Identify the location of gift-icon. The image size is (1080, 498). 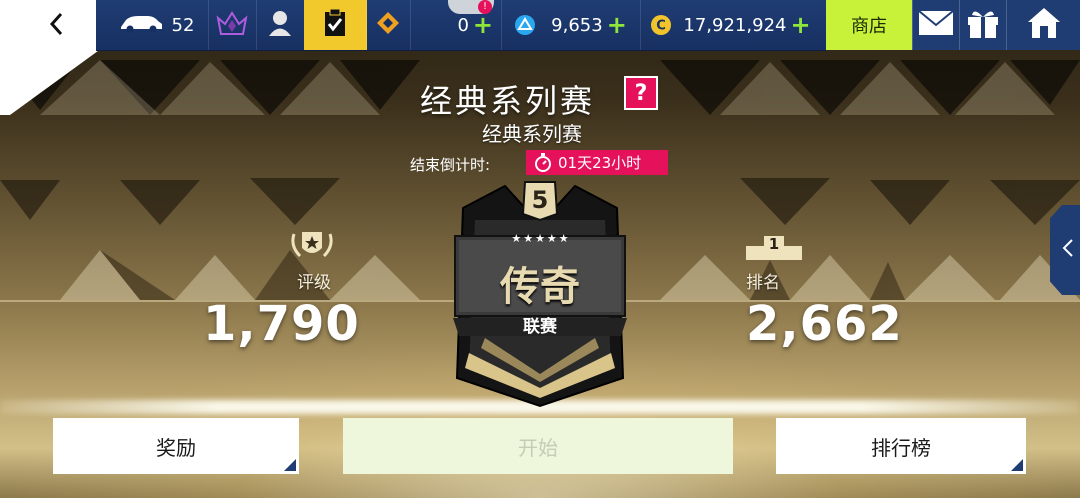
(983, 25).